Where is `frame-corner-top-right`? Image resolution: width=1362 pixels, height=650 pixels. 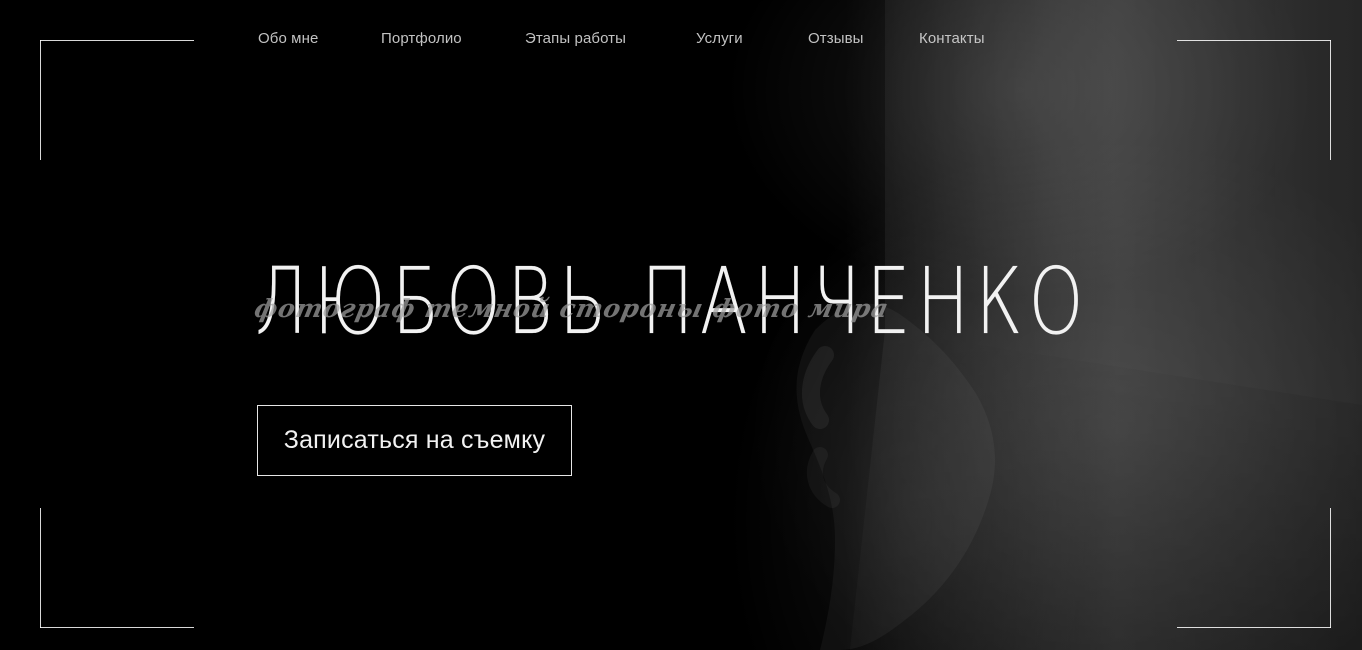 frame-corner-top-right is located at coordinates (1254, 100).